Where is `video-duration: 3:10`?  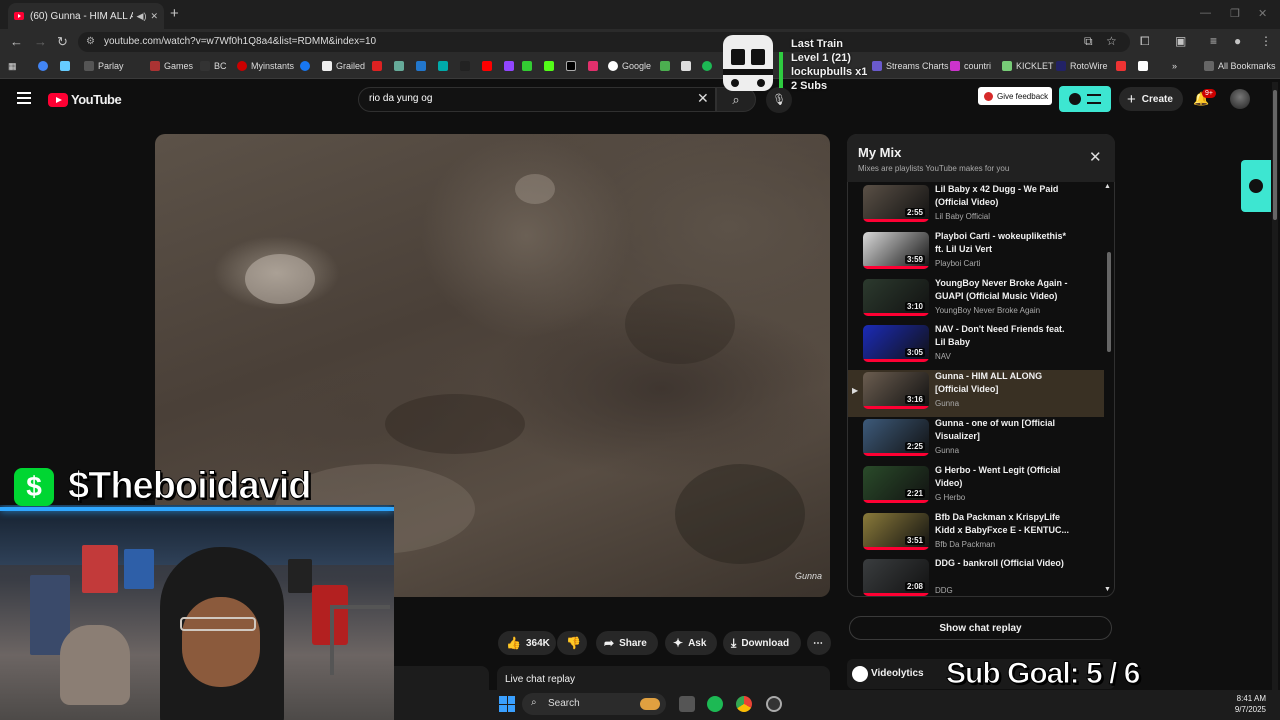
video-duration: 3:10 is located at coordinates (914, 306).